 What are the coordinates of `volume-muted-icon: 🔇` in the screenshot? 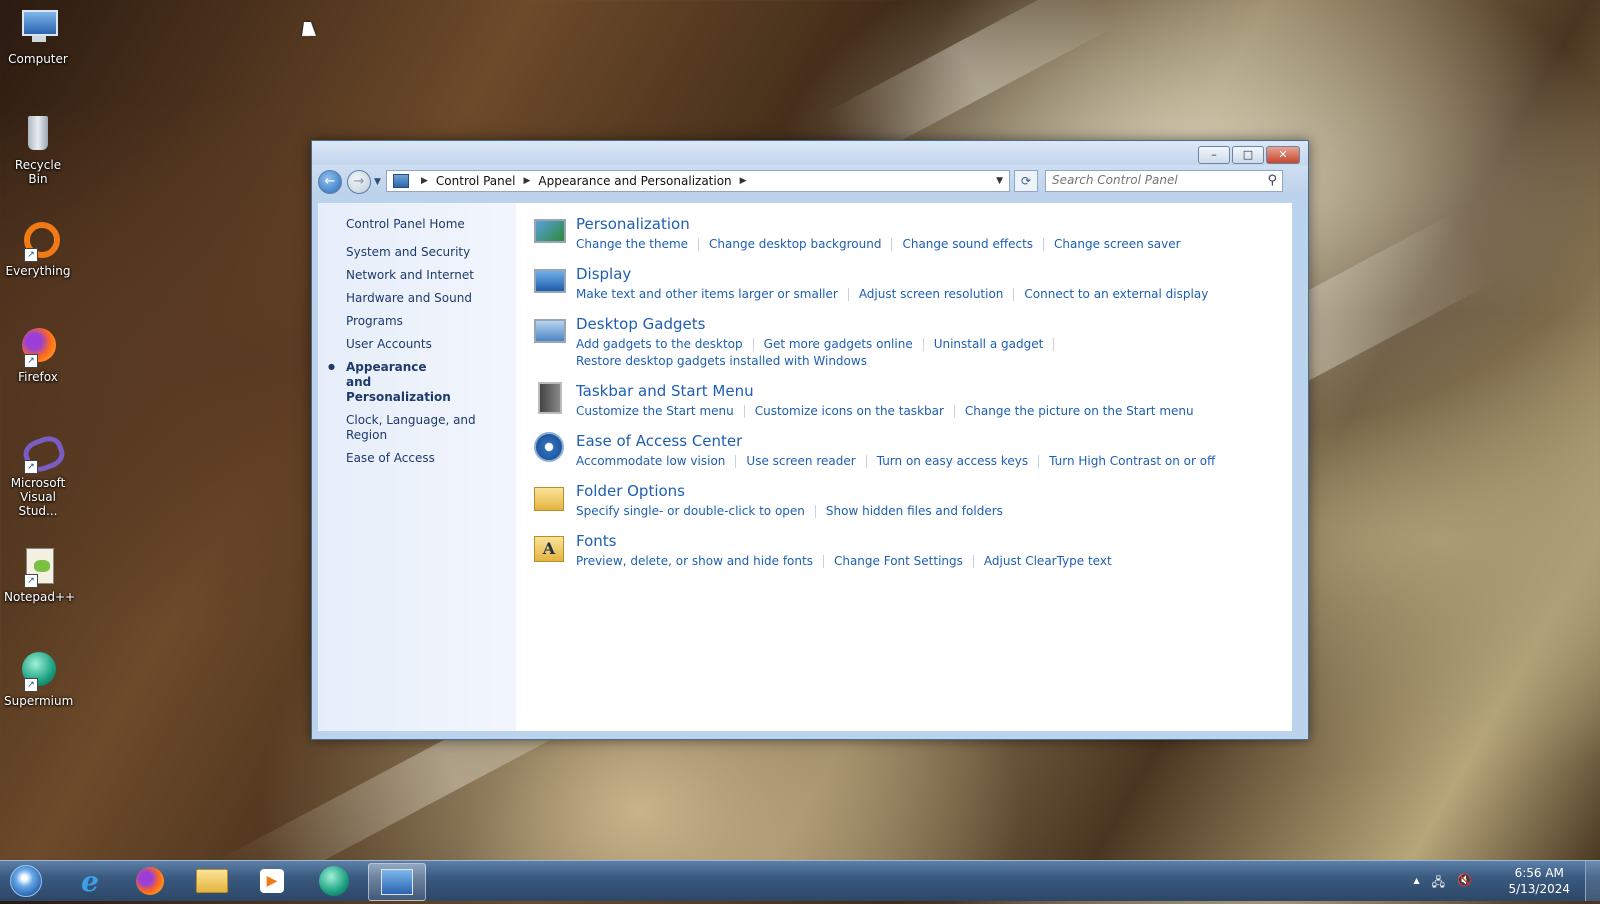 It's located at (1464, 883).